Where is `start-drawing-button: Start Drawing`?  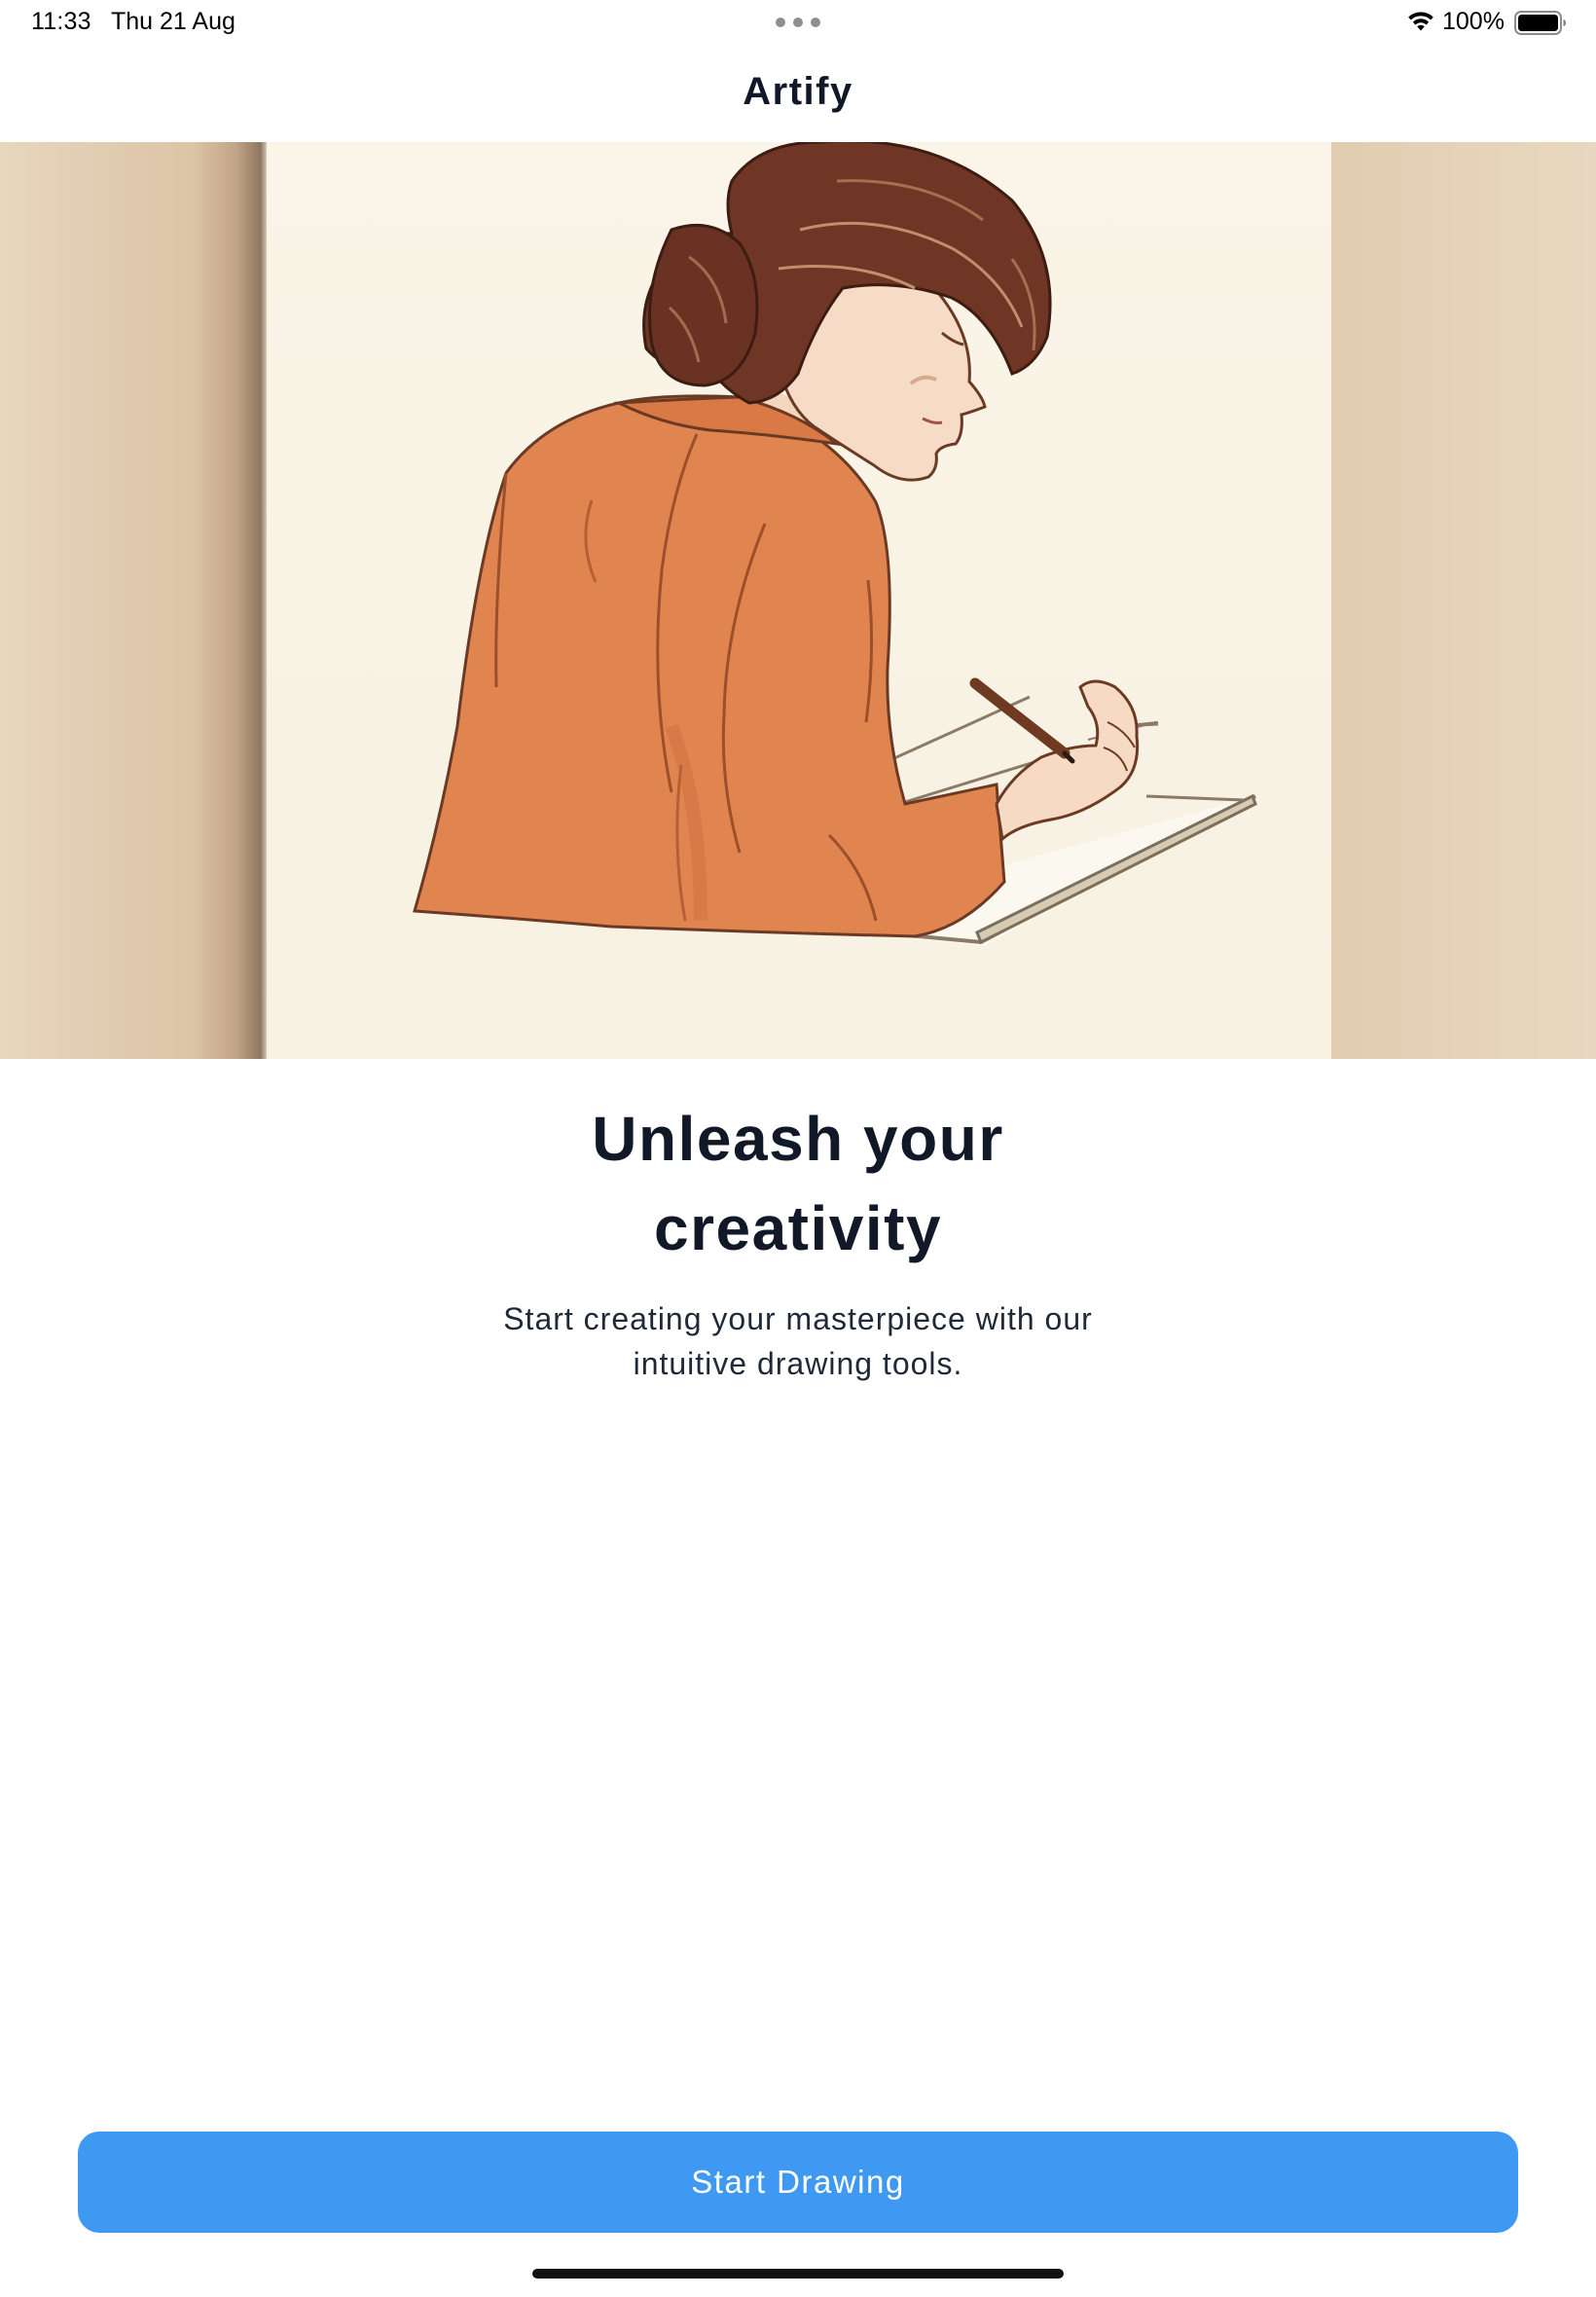 start-drawing-button: Start Drawing is located at coordinates (798, 2182).